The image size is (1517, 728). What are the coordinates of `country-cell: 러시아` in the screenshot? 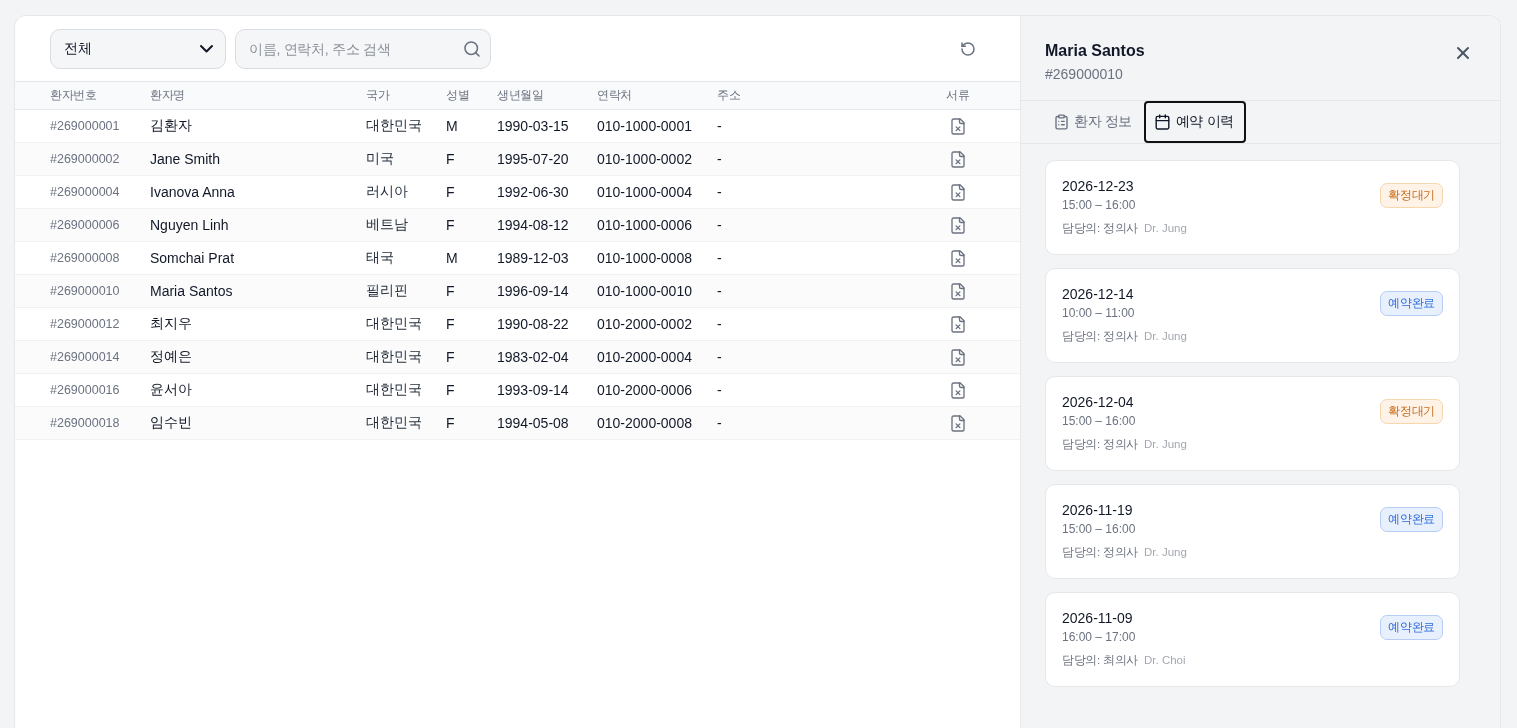 It's located at (387, 192).